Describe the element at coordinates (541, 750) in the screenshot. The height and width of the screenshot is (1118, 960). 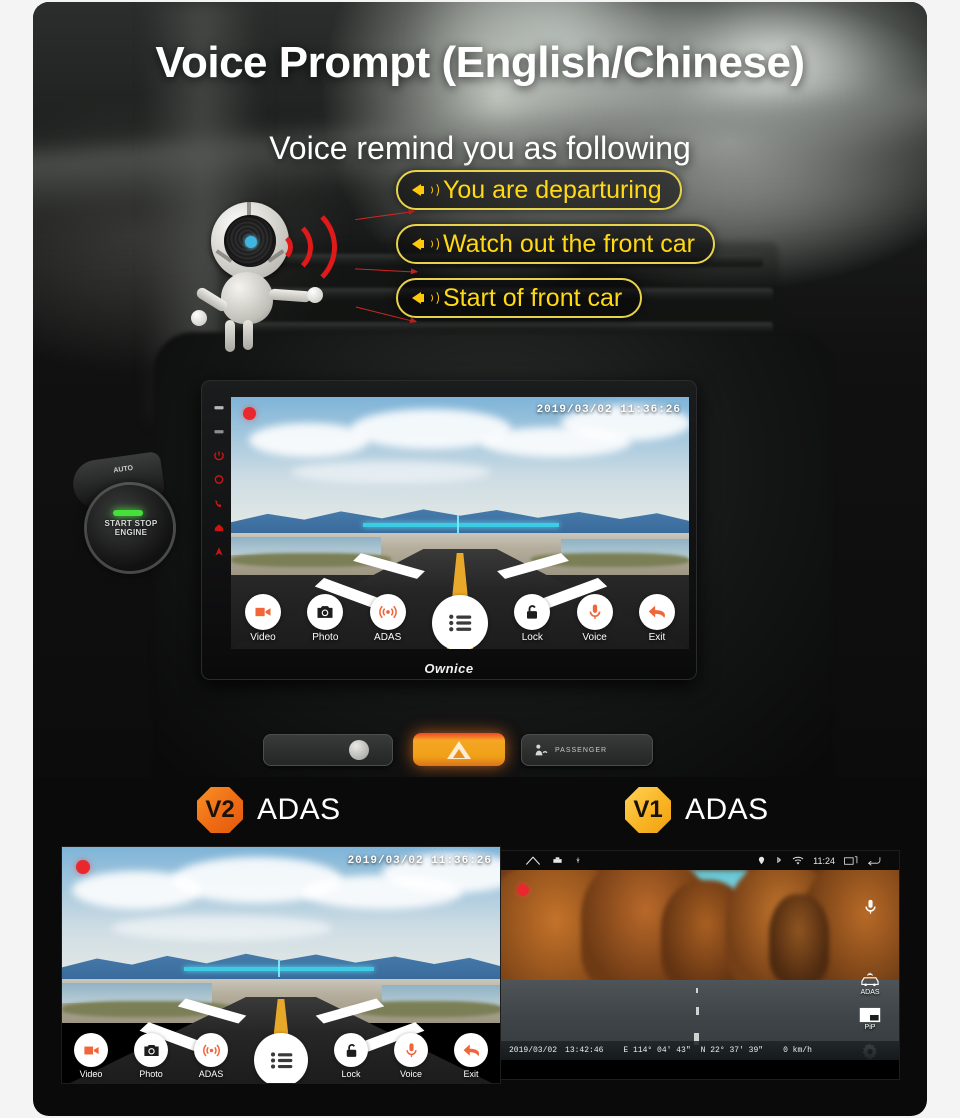
I see `airbag-icon` at that location.